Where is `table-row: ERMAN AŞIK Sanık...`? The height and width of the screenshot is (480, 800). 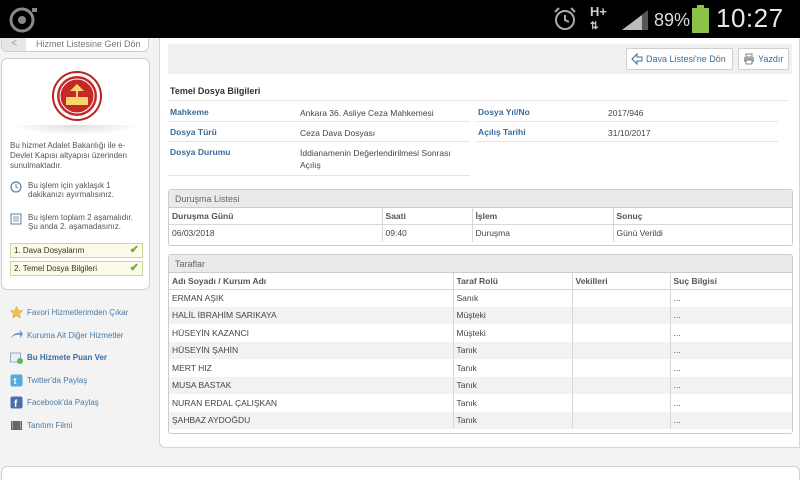 table-row: ERMAN AŞIK Sanık... is located at coordinates (480, 298).